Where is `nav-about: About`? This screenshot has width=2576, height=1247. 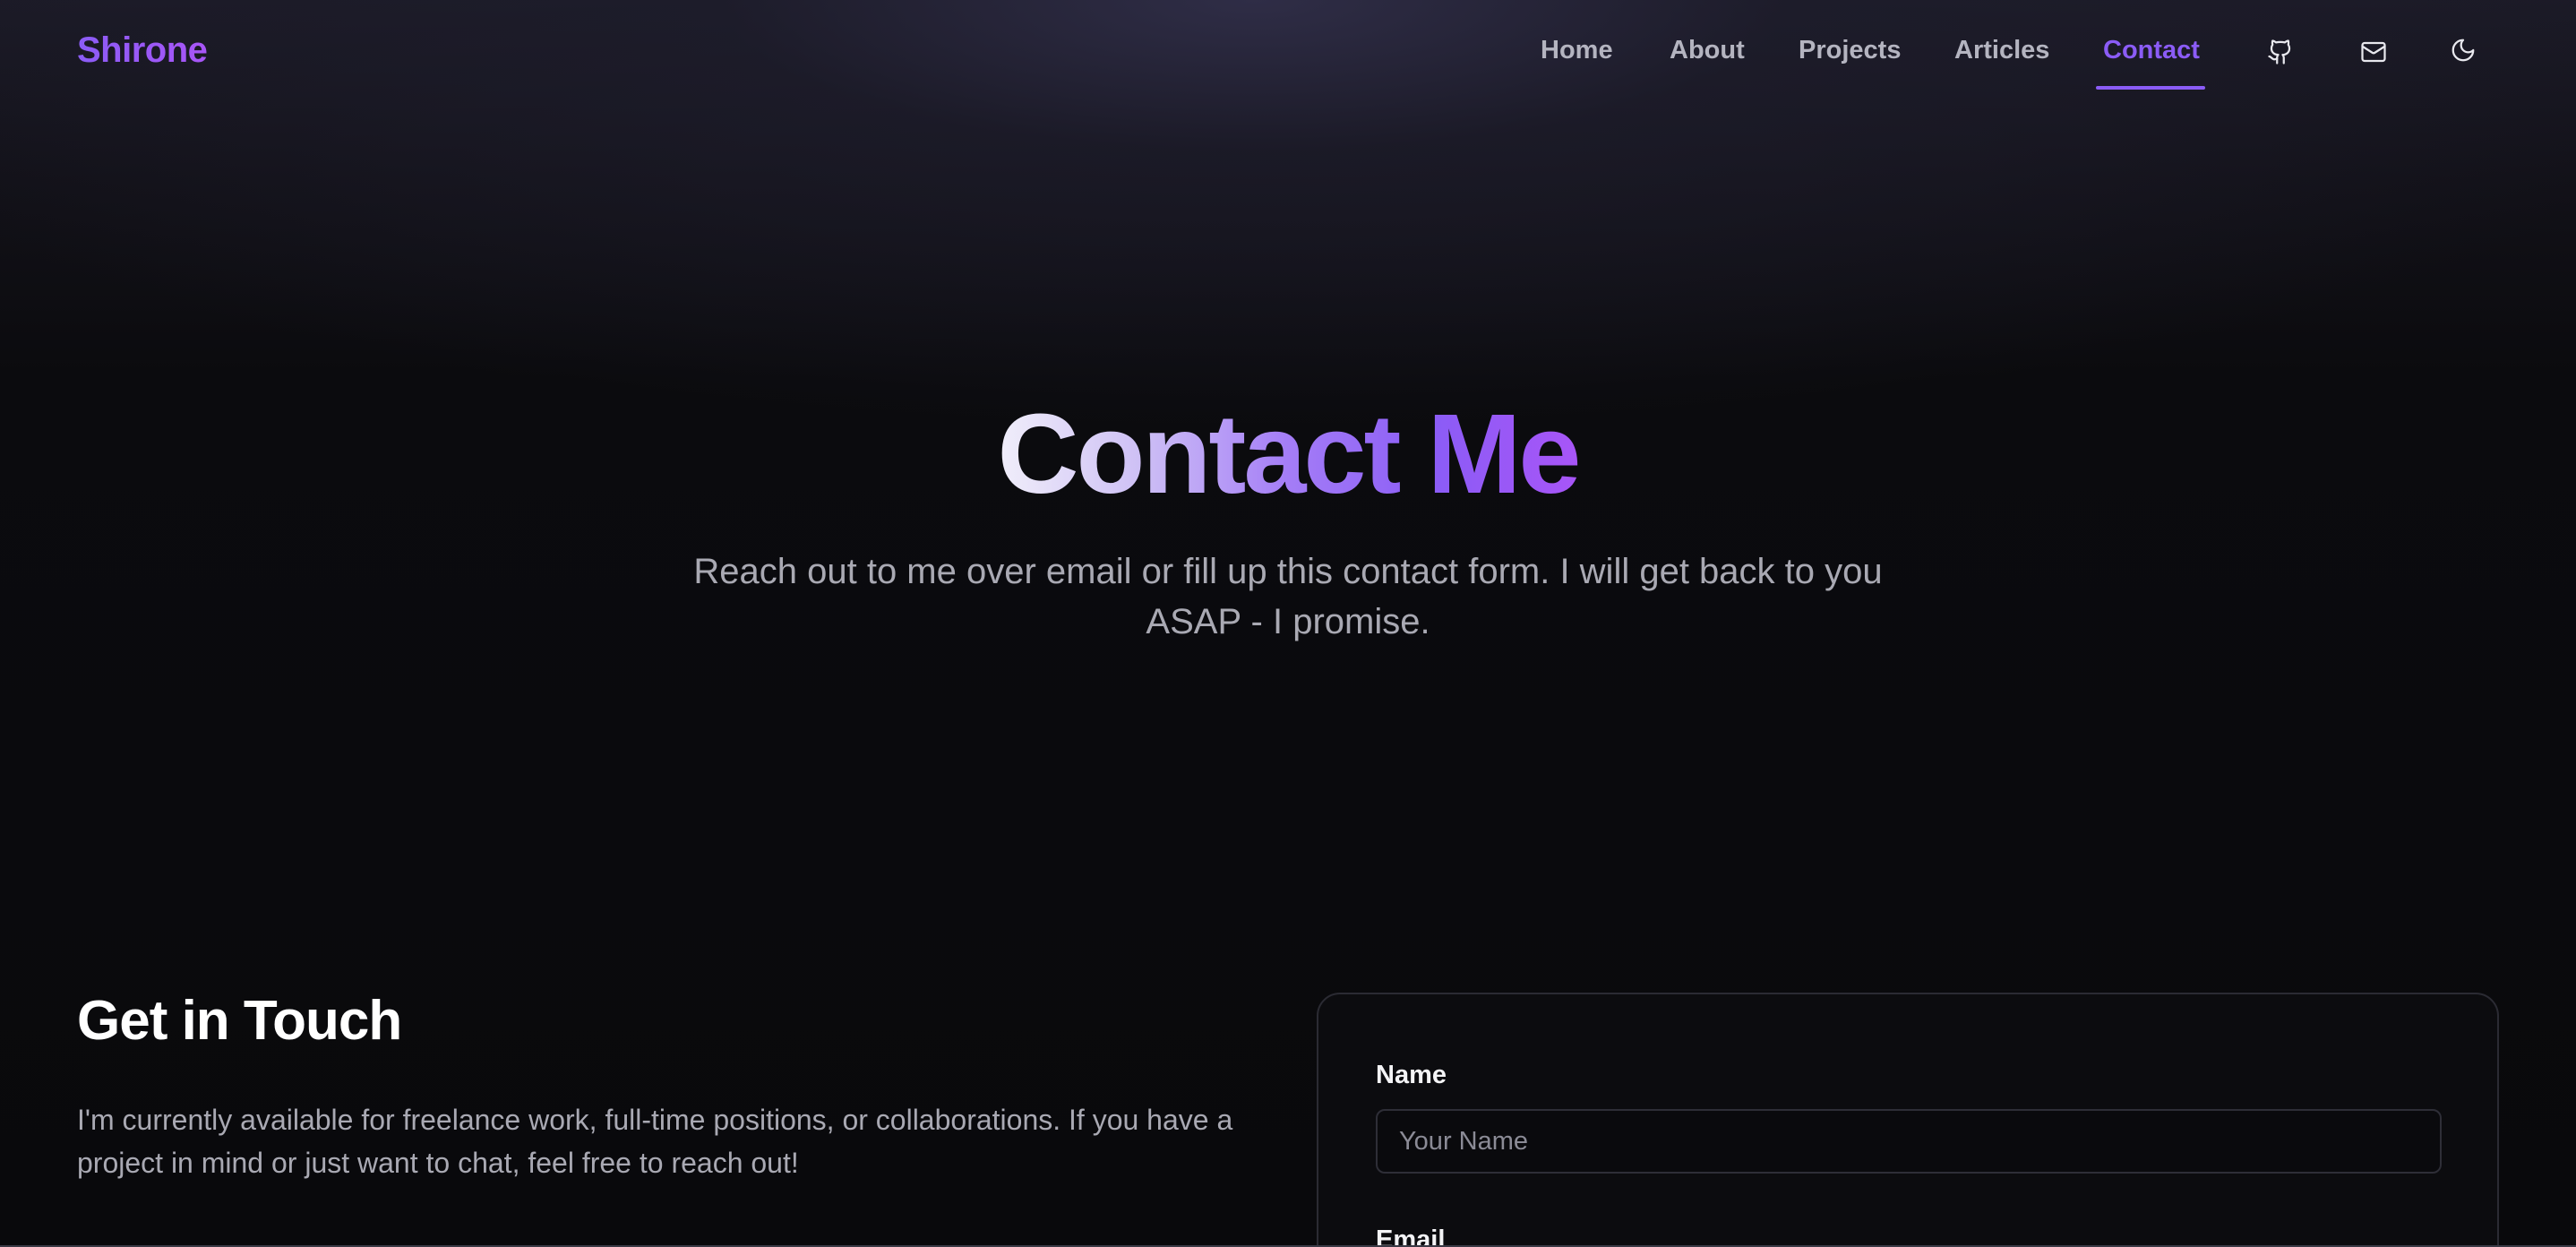 nav-about: About is located at coordinates (1707, 50).